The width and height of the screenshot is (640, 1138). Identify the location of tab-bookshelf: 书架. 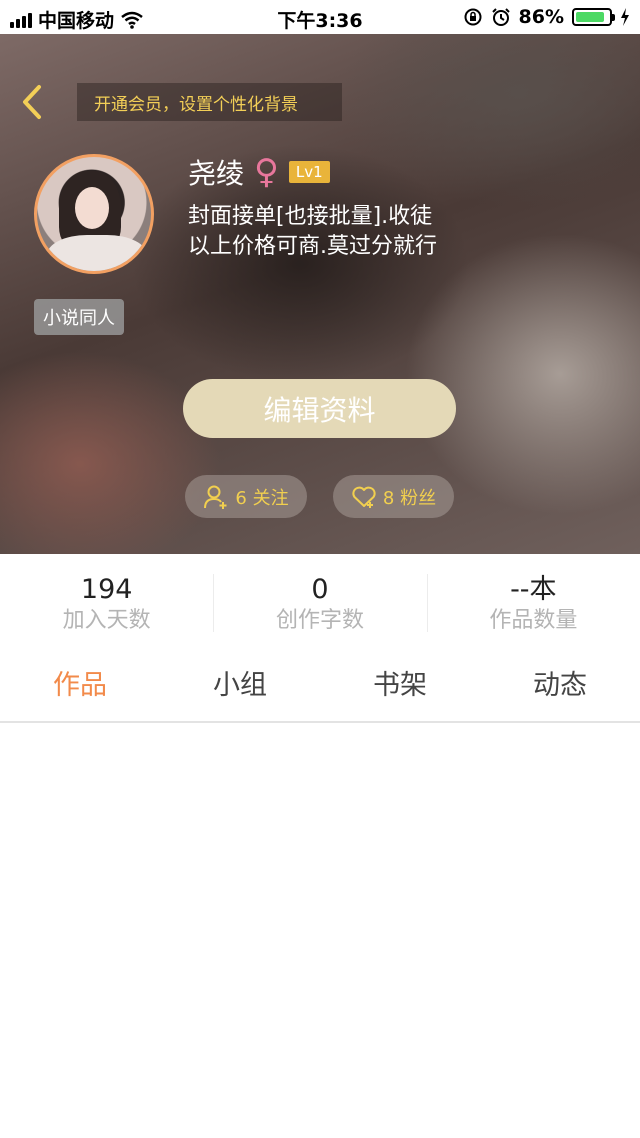
(400, 688).